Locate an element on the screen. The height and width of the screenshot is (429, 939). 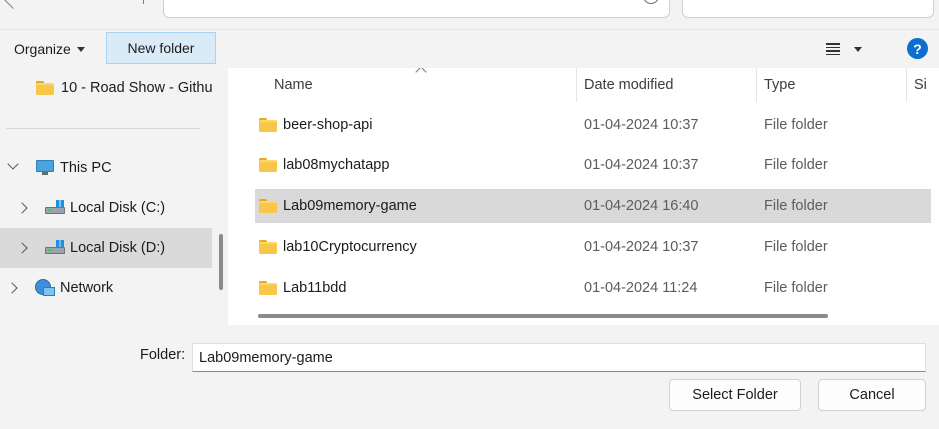
back-arrow-icon is located at coordinates (13, 4).